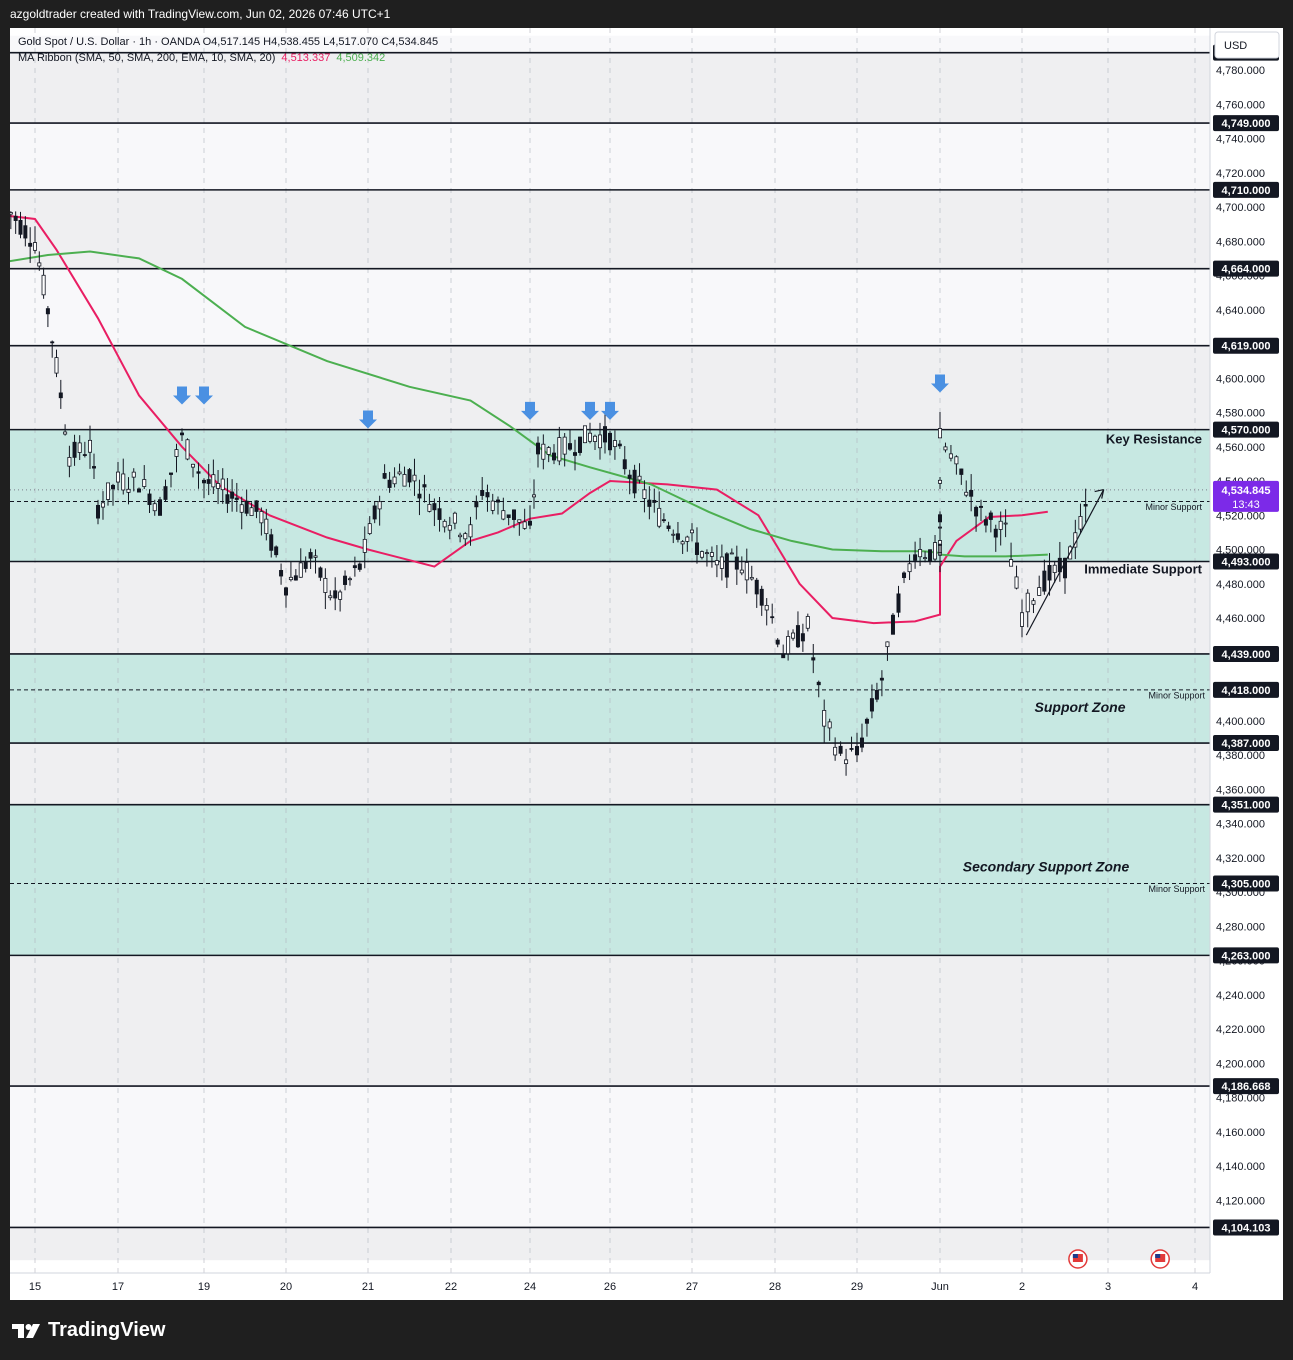 The image size is (1293, 1360). I want to click on price-tick-label: 4,360.000, so click(1240, 790).